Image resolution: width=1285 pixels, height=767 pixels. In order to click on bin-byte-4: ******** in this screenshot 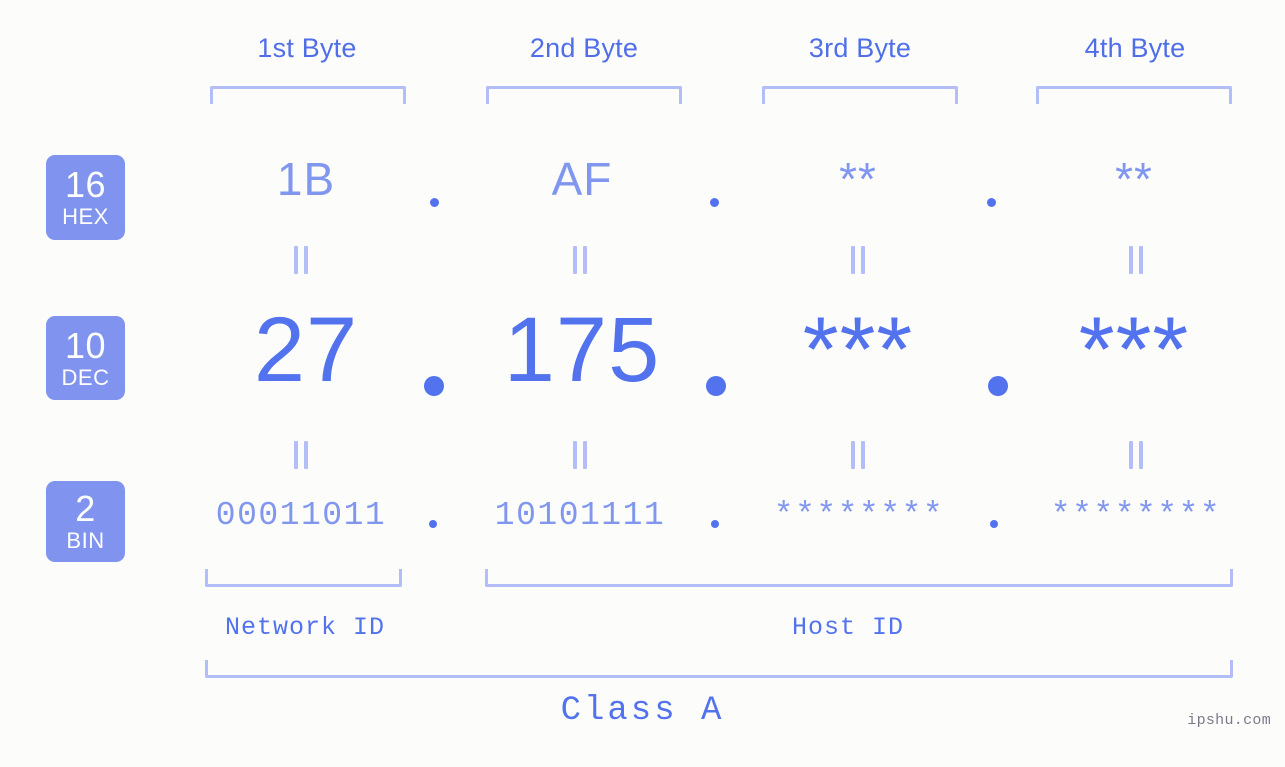, I will do `click(1136, 515)`.